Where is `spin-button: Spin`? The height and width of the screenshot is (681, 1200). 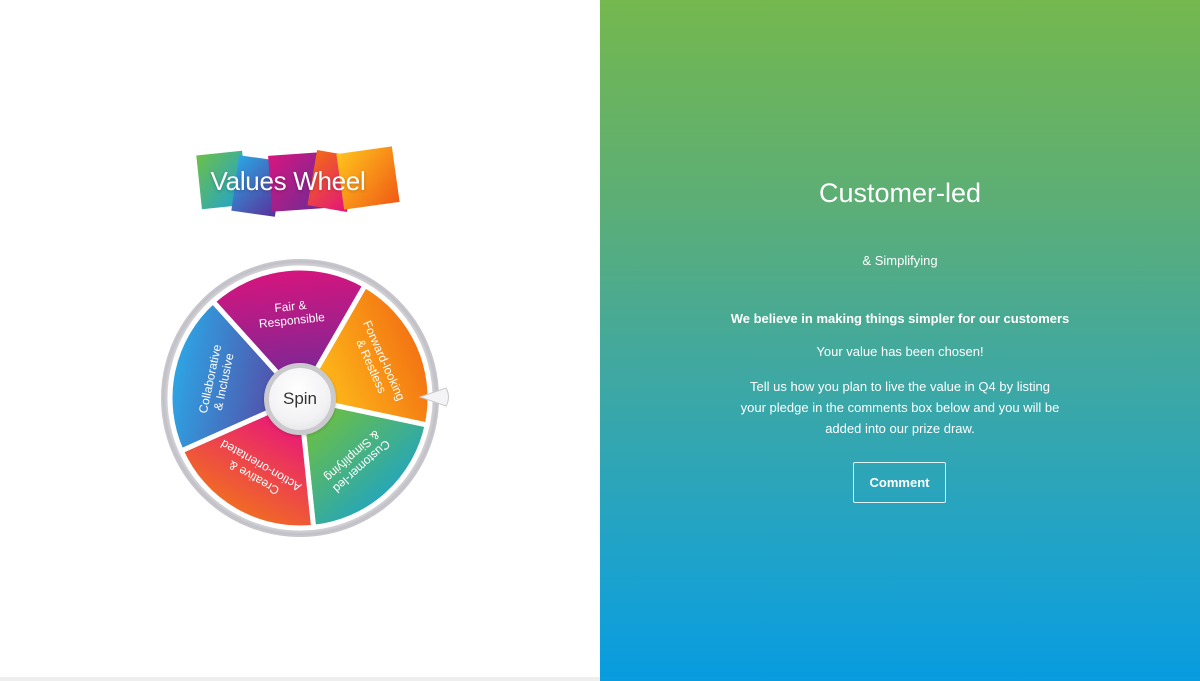 spin-button: Spin is located at coordinates (300, 399).